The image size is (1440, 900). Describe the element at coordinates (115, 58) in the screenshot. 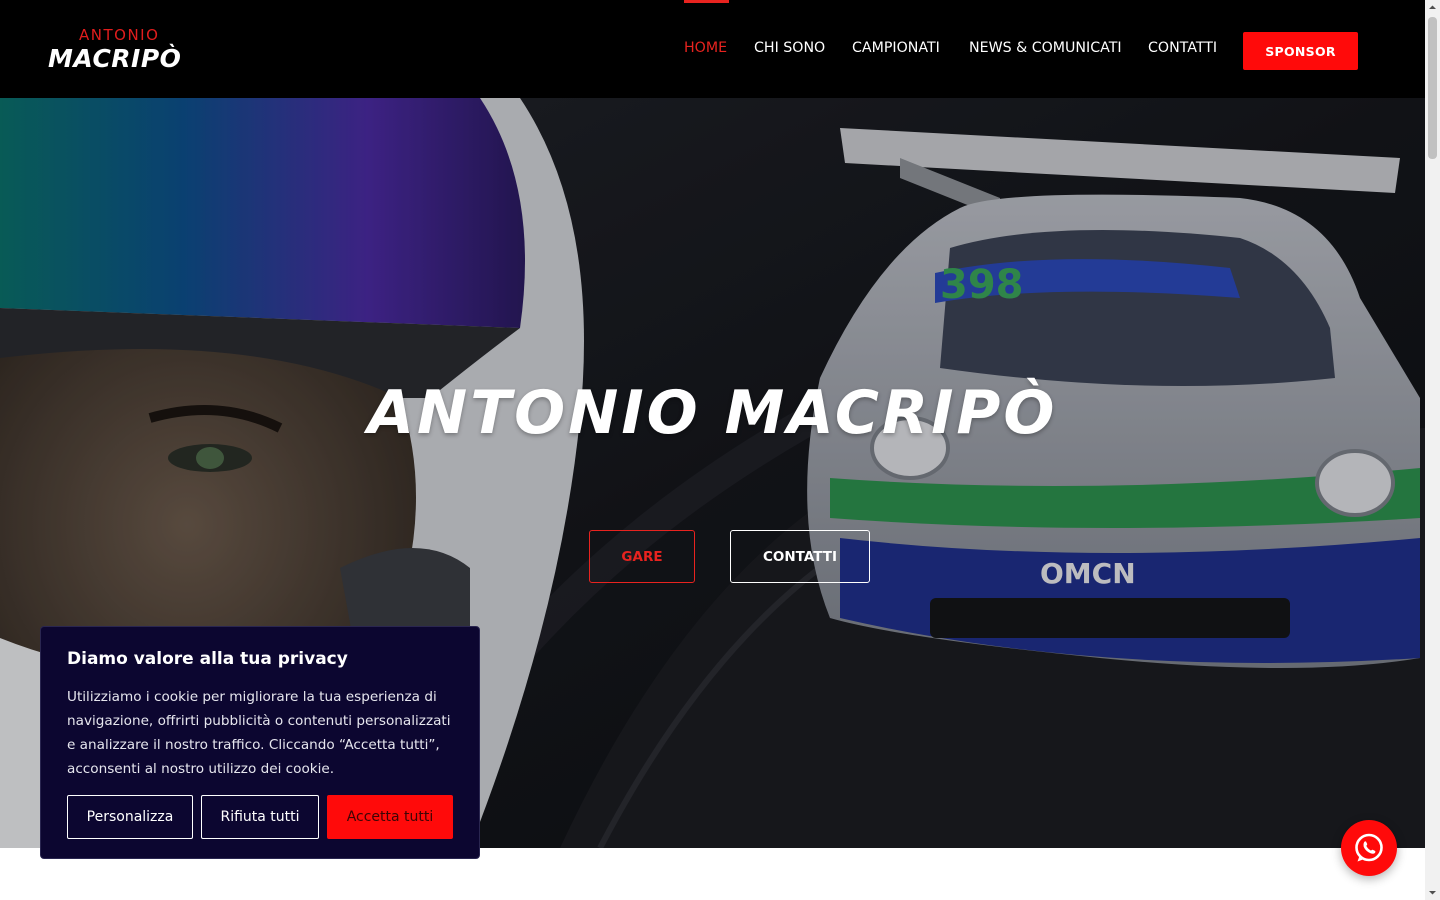

I see `logo-main-text: MACRIPÒ` at that location.